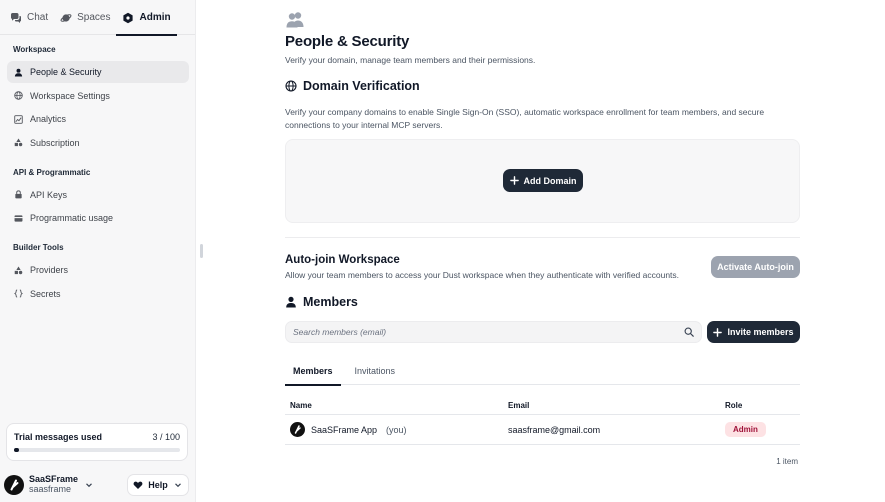 This screenshot has height=502, width=885. I want to click on sidebar-item-label: Programmatic usage, so click(72, 218).